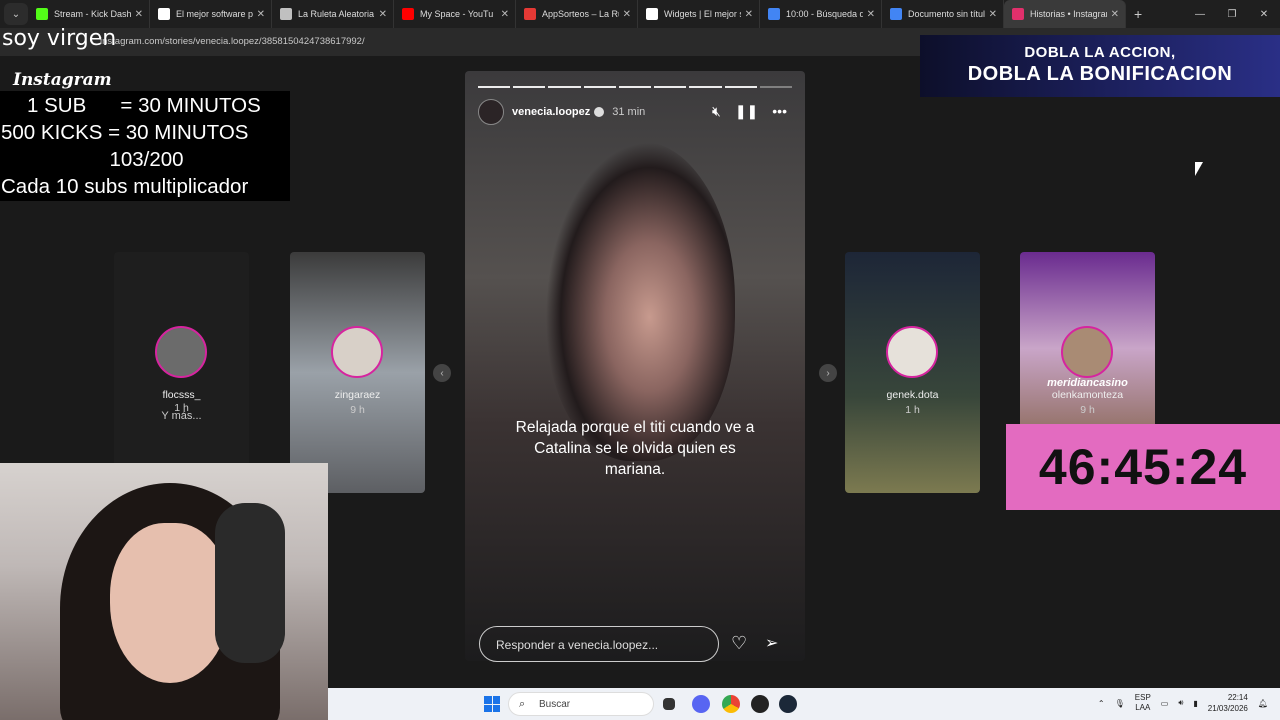  I want to click on microphone-icon: 🎙︎, so click(1120, 703).